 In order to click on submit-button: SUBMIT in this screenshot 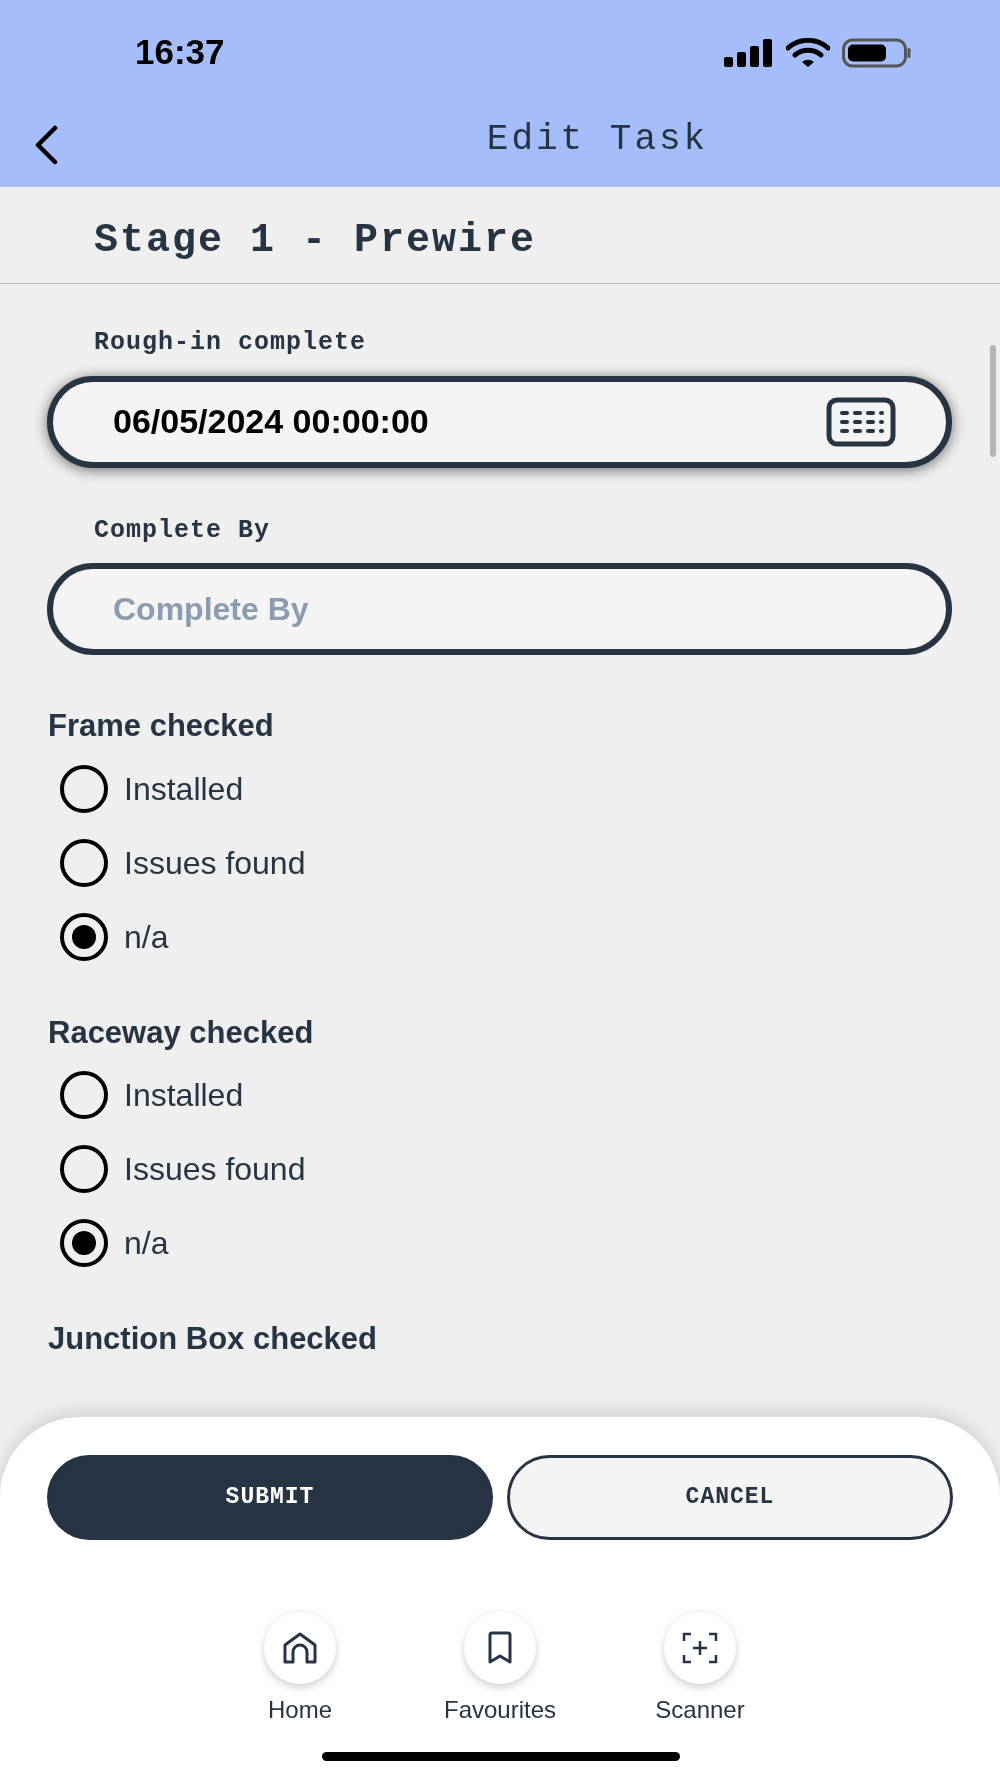, I will do `click(270, 1497)`.